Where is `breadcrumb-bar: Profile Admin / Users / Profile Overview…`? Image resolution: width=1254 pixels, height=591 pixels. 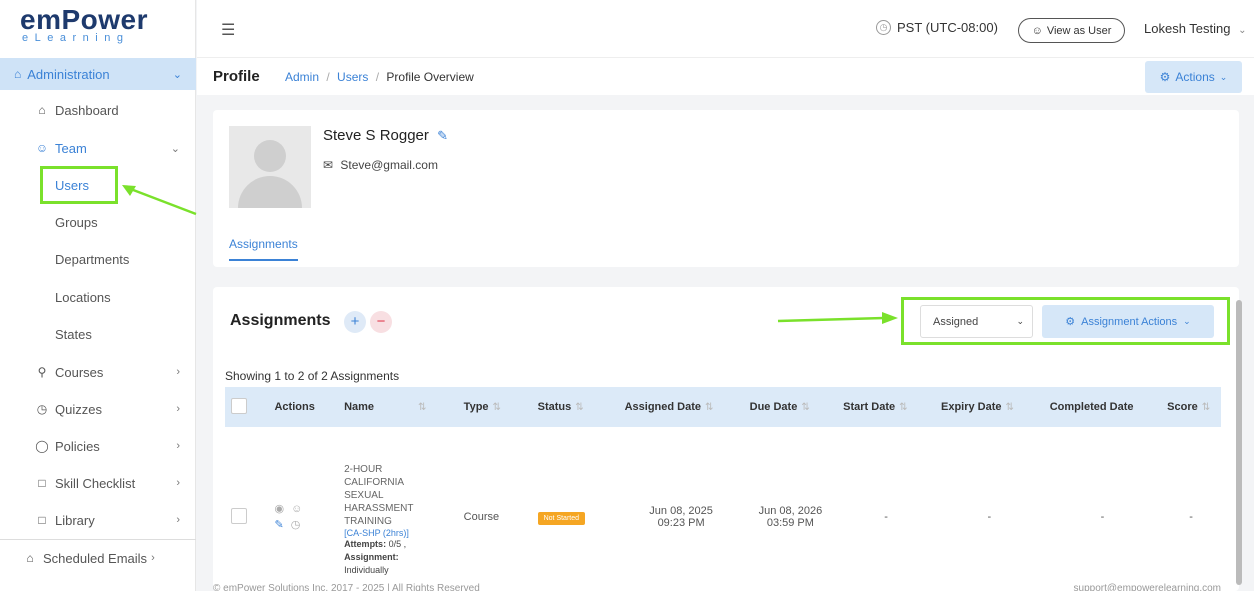
breadcrumb-bar: Profile Admin / Users / Profile Overview… is located at coordinates (725, 76).